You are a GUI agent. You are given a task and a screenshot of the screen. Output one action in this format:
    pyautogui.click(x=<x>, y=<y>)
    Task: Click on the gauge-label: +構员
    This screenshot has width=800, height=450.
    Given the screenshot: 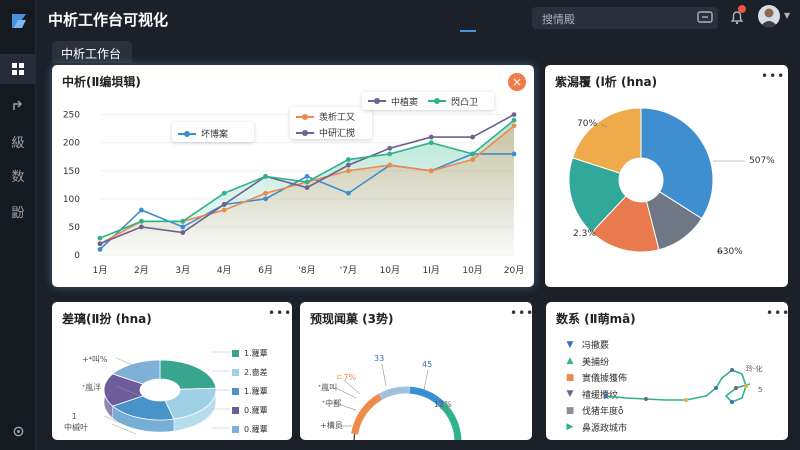 What is the action you would take?
    pyautogui.click(x=331, y=425)
    